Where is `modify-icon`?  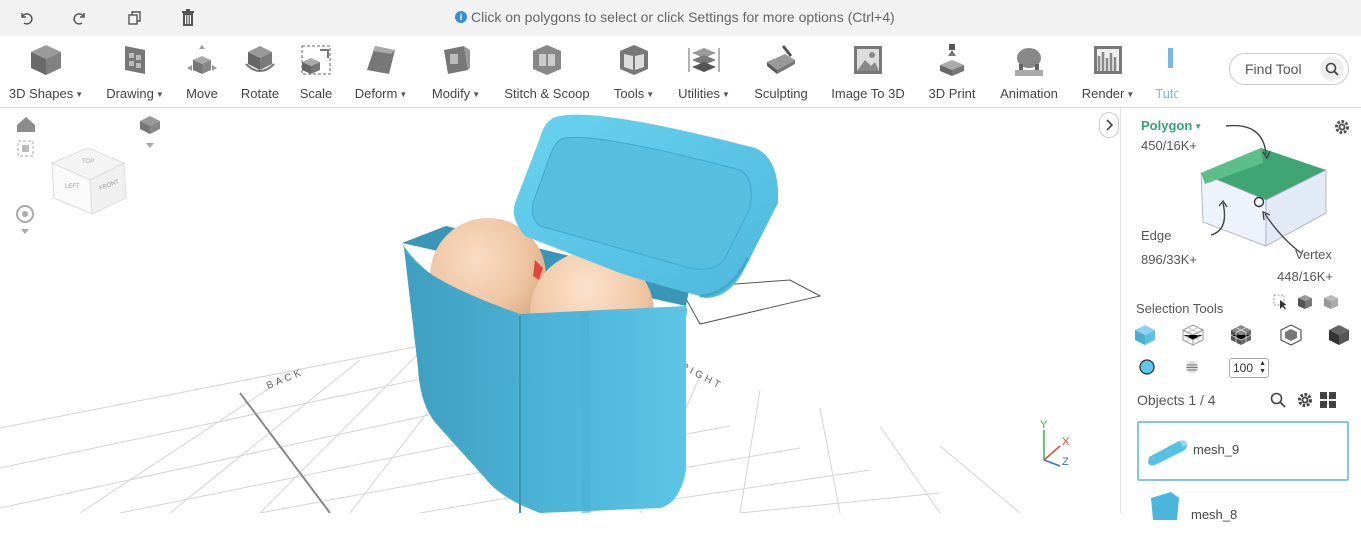 modify-icon is located at coordinates (456, 60).